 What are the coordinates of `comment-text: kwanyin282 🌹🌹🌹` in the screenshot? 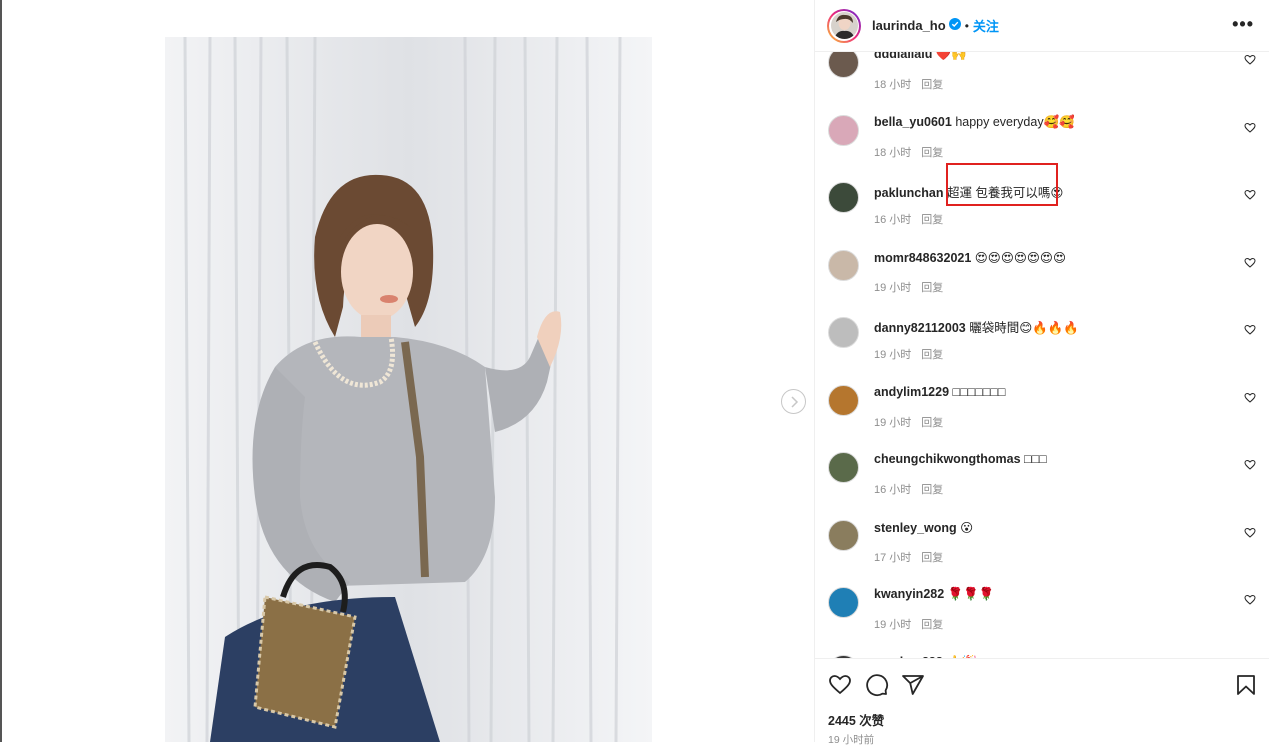 It's located at (934, 594).